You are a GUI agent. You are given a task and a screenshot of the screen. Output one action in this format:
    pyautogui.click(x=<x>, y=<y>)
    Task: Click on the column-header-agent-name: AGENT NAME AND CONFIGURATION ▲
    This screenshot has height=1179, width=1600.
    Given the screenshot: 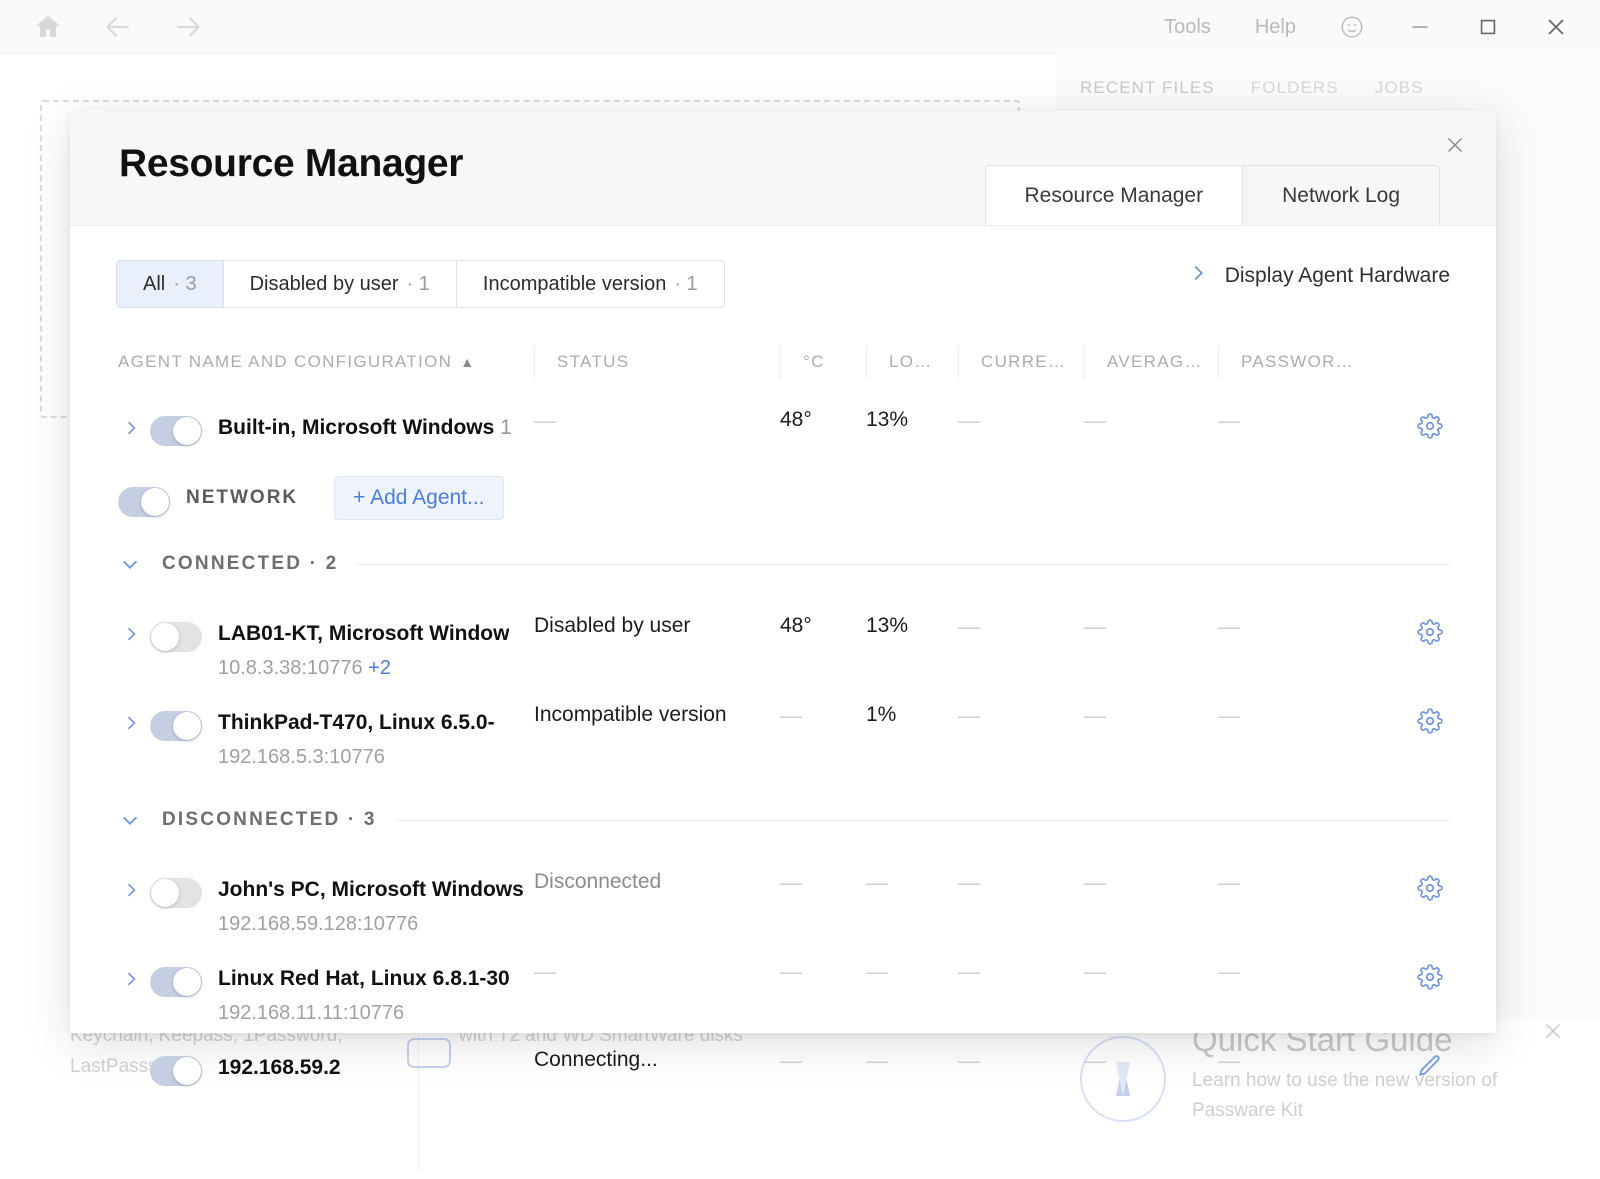 What is the action you would take?
    pyautogui.click(x=325, y=362)
    